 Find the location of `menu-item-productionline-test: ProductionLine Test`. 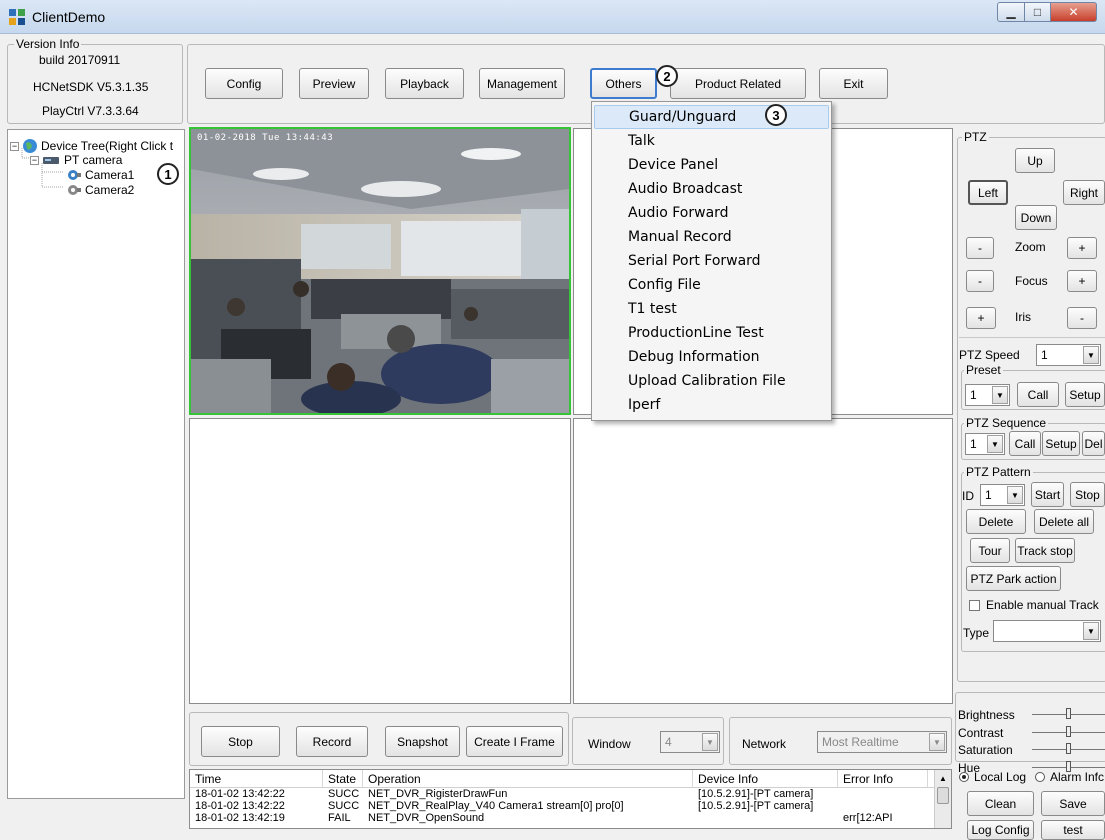

menu-item-productionline-test: ProductionLine Test is located at coordinates (711, 333).